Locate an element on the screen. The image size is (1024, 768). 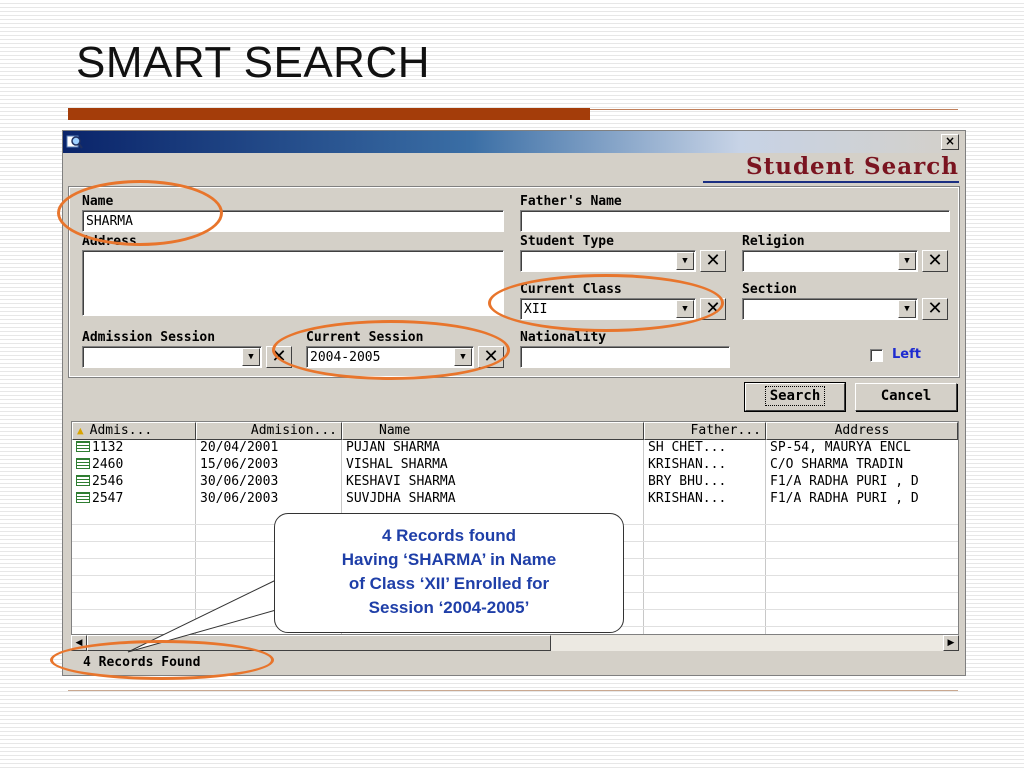
callout-line-1: 4 Records found is located at coordinates (449, 535).